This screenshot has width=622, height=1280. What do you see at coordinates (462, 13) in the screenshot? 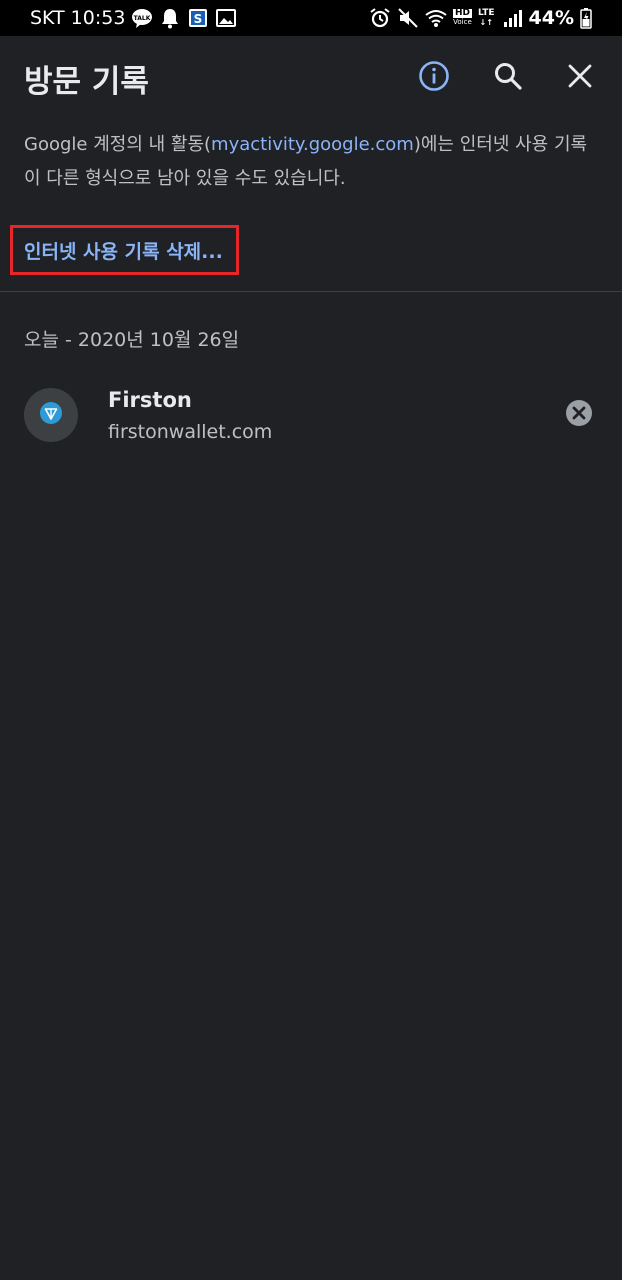
I see `hd-label: HD` at bounding box center [462, 13].